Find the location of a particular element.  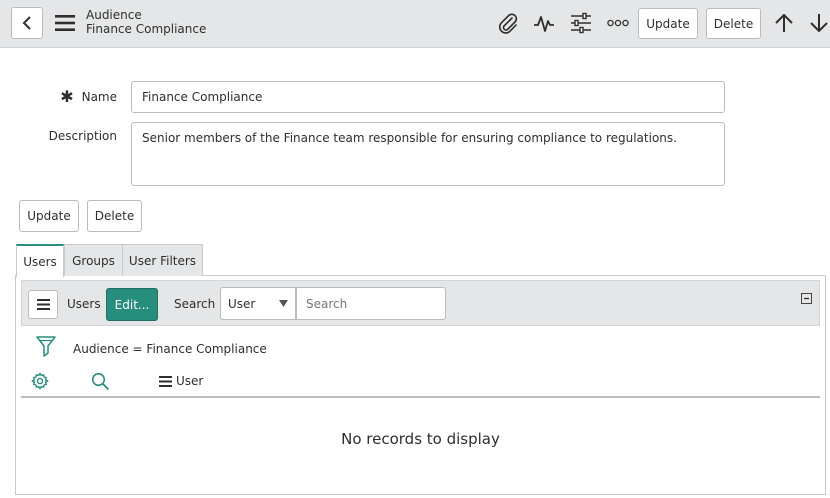

header-title: Audience Finance Compliance is located at coordinates (146, 22).